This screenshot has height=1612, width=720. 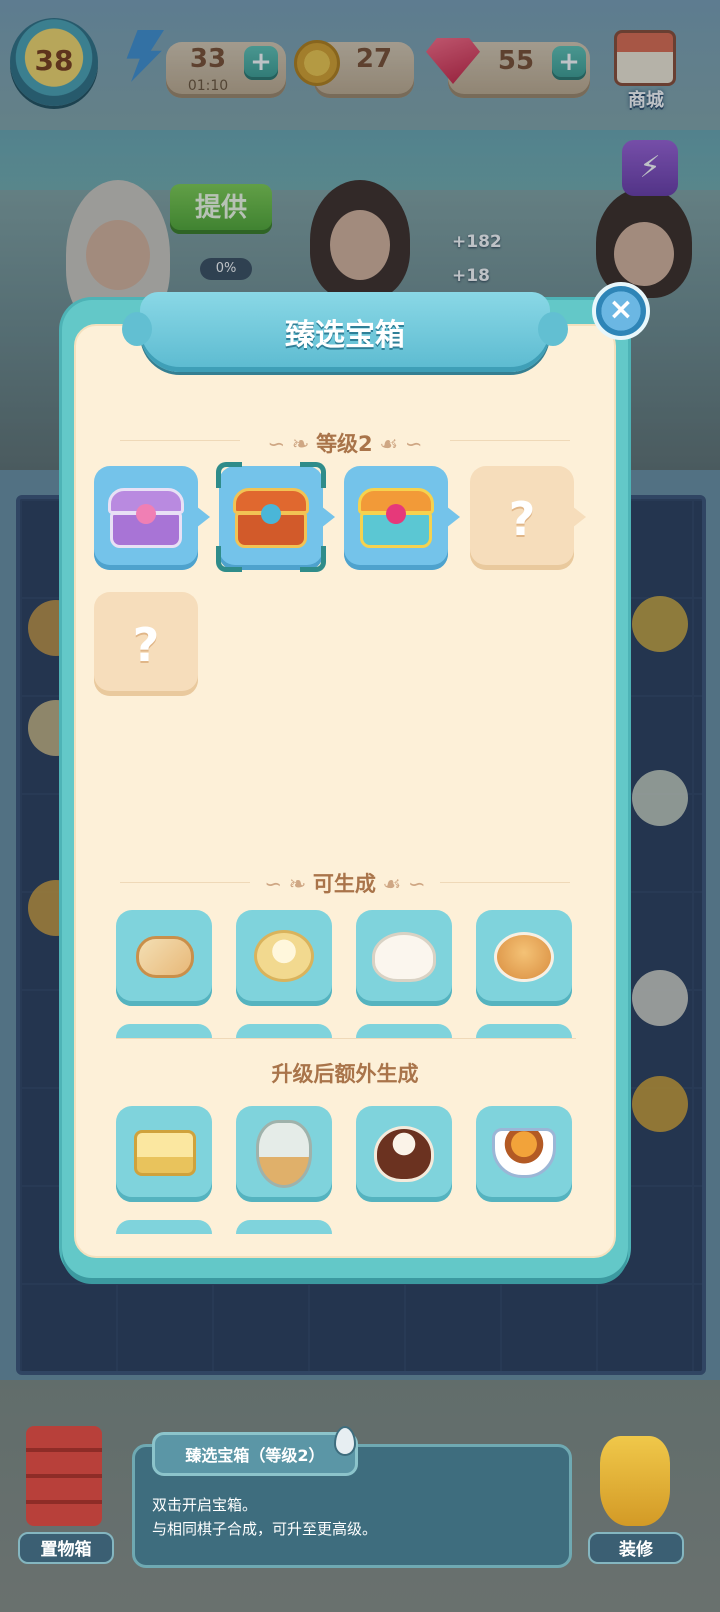 What do you see at coordinates (646, 99) in the screenshot?
I see `shop-label: 商城` at bounding box center [646, 99].